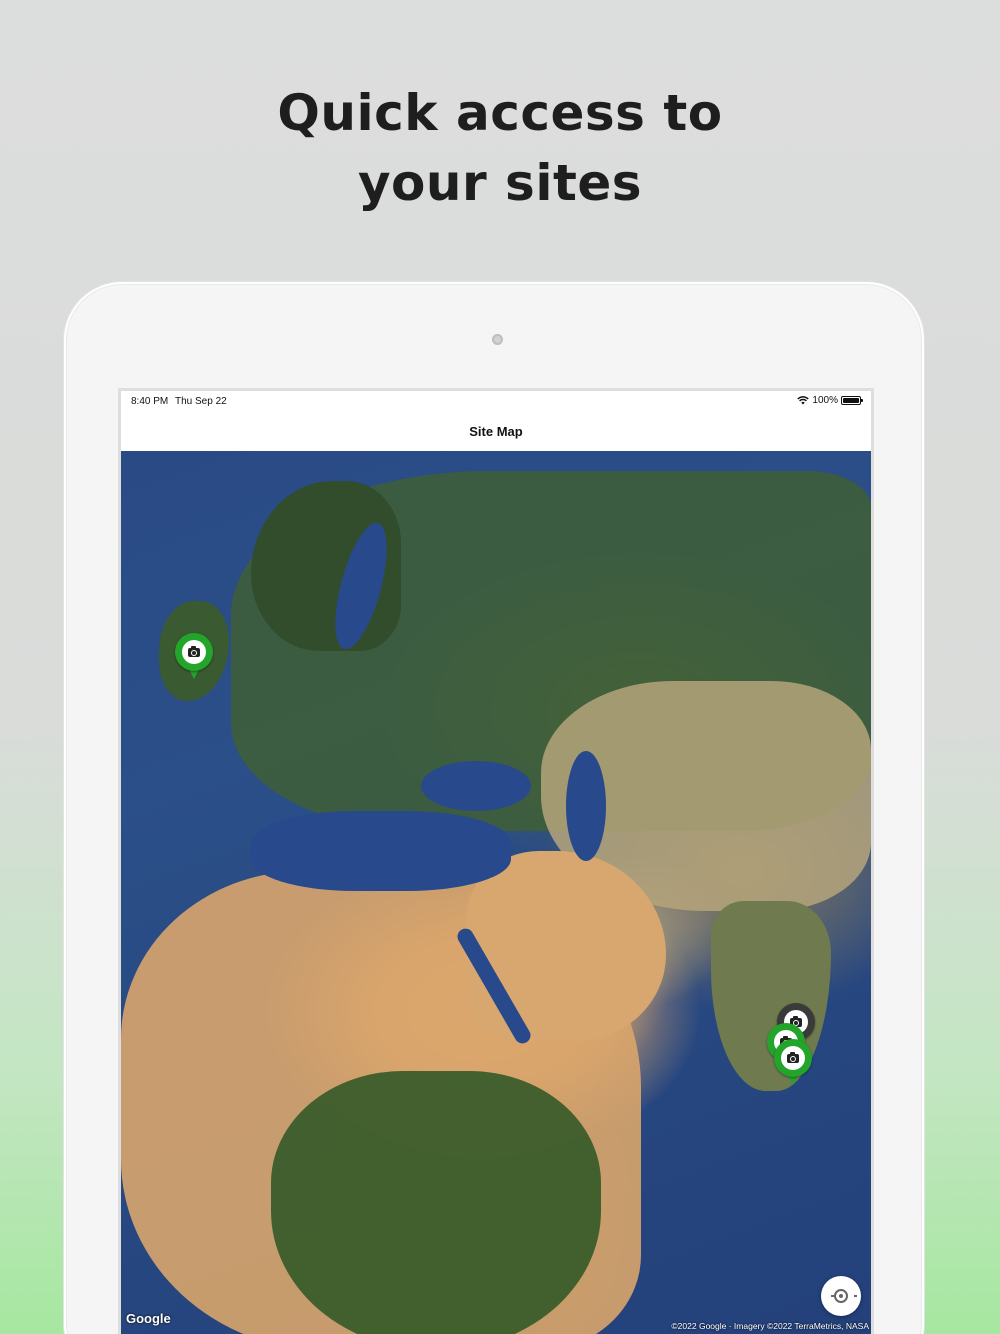  I want to click on headline-line-1: Quick access to, so click(500, 113).